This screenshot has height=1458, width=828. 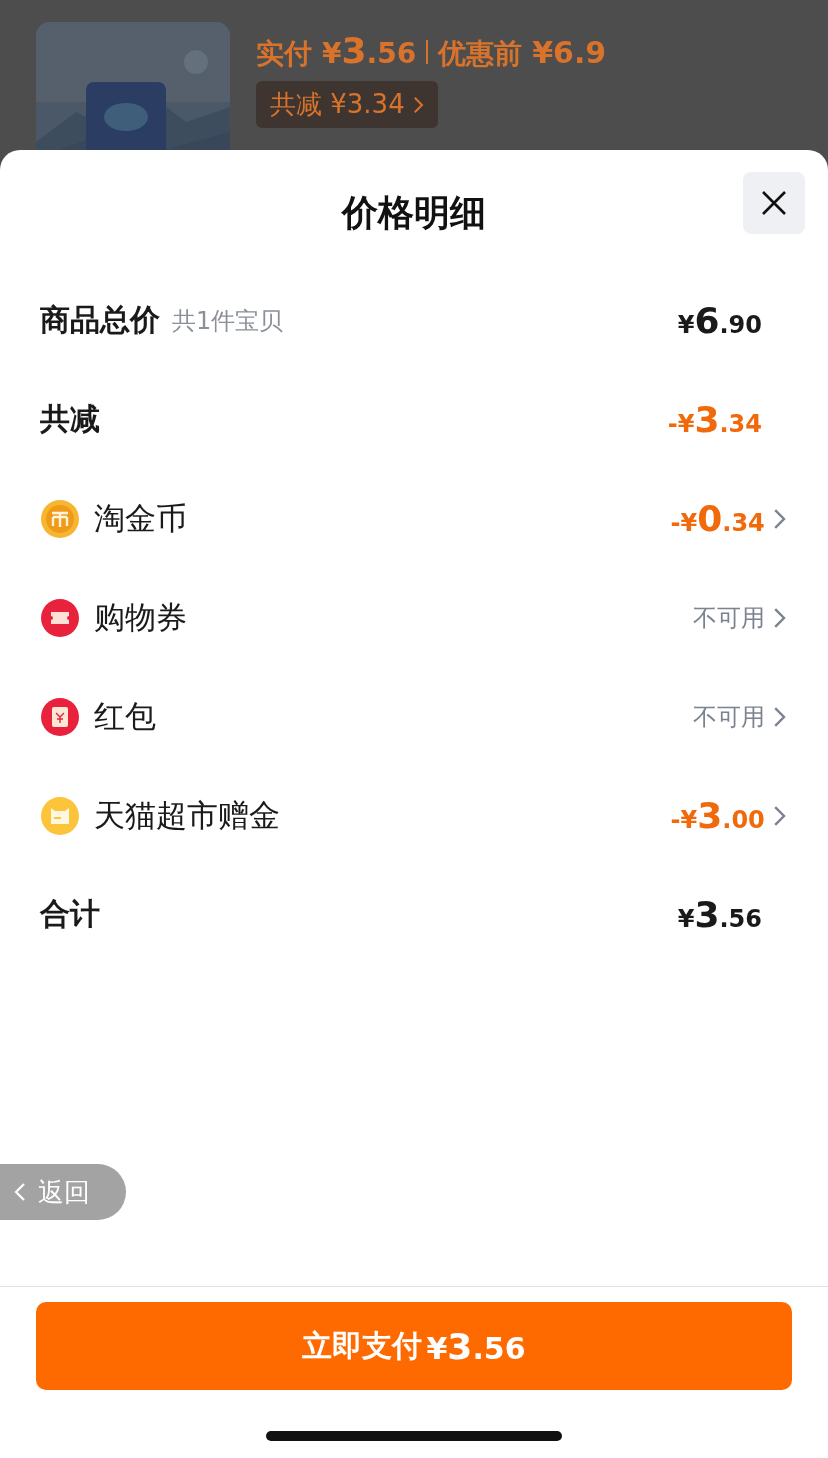 What do you see at coordinates (569, 52) in the screenshot?
I see `original-price: ¥6.9` at bounding box center [569, 52].